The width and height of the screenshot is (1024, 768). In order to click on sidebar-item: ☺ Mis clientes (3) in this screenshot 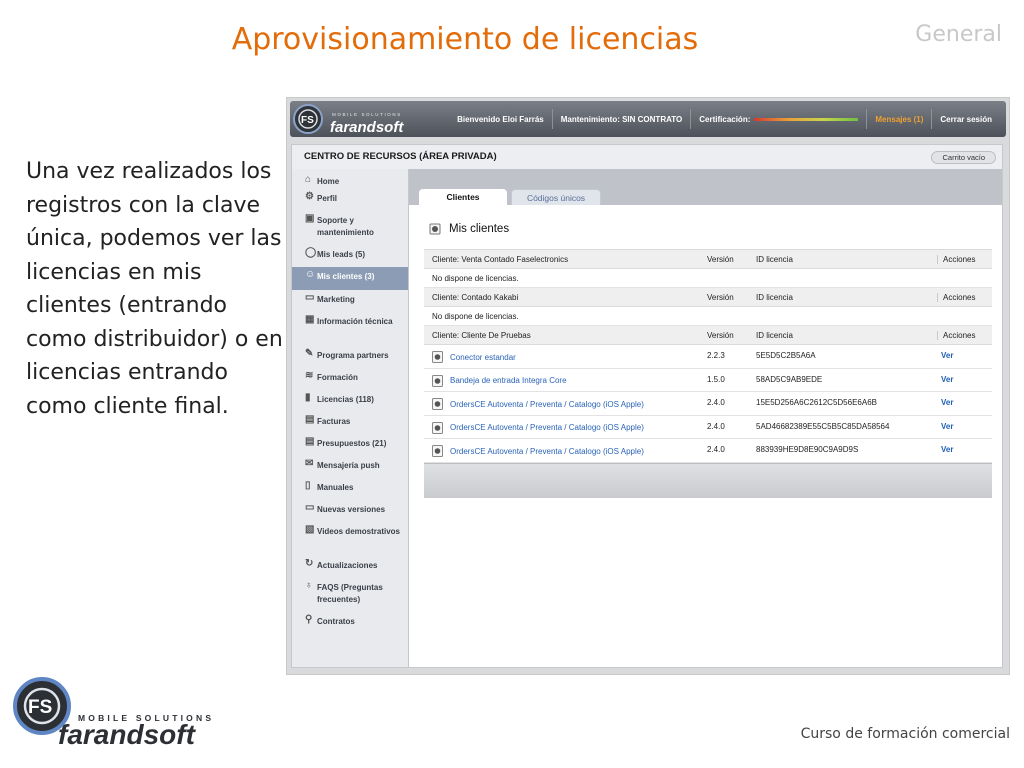, I will do `click(350, 278)`.